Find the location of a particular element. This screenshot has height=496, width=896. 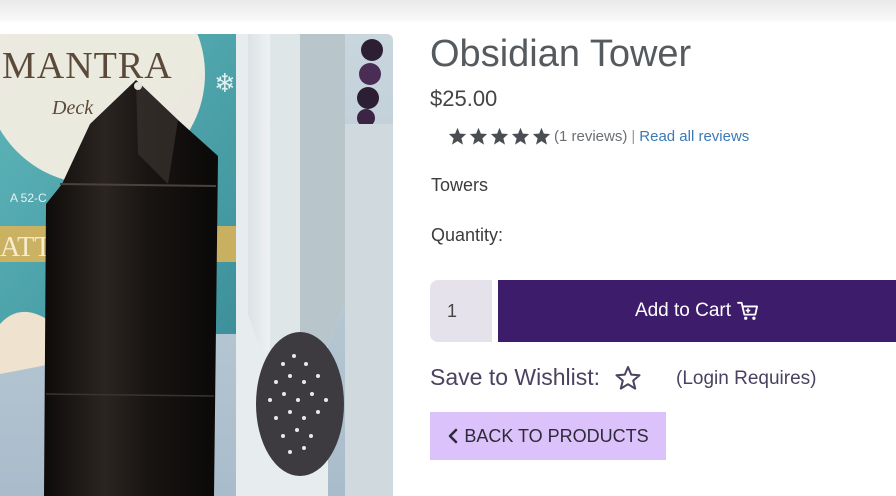

quantity-input is located at coordinates (461, 311).